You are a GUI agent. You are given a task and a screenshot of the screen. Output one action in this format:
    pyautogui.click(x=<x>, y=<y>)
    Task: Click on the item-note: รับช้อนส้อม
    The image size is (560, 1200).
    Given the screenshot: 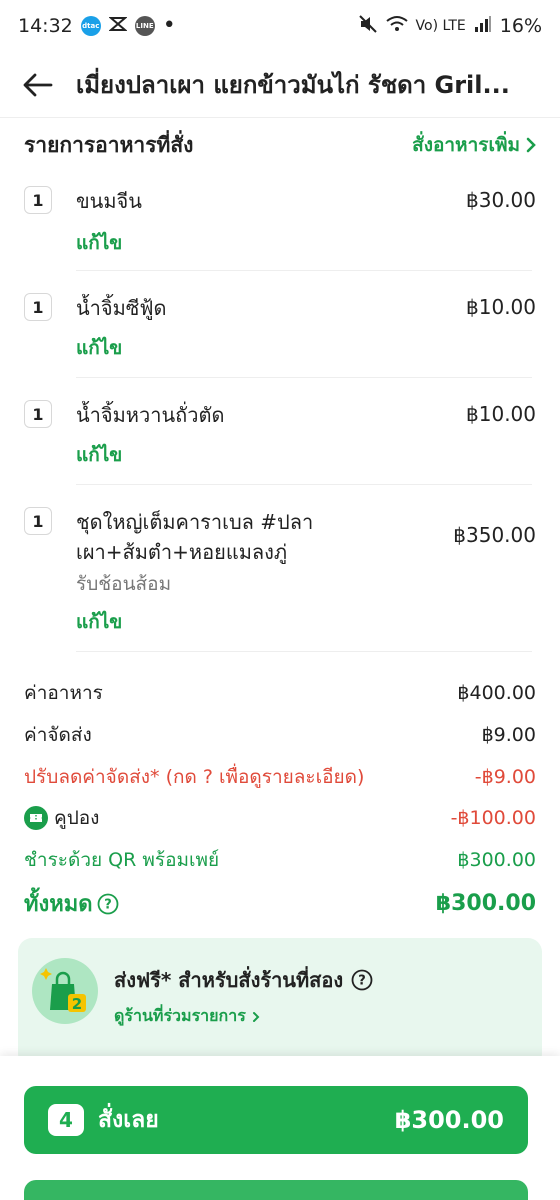 What is the action you would take?
    pyautogui.click(x=124, y=584)
    